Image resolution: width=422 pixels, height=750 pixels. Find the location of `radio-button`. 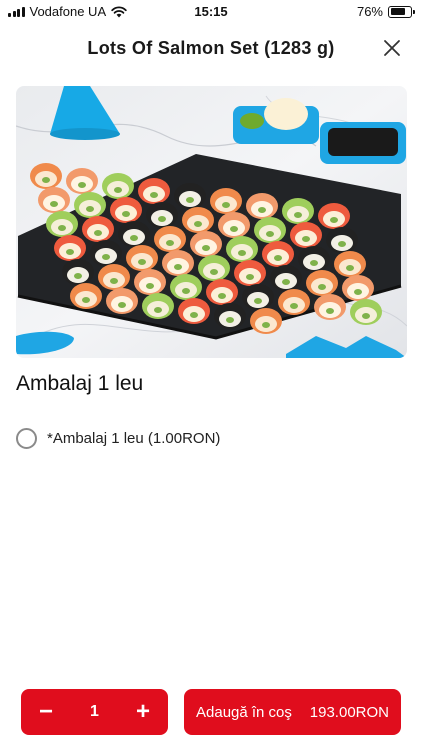

radio-button is located at coordinates (26, 438).